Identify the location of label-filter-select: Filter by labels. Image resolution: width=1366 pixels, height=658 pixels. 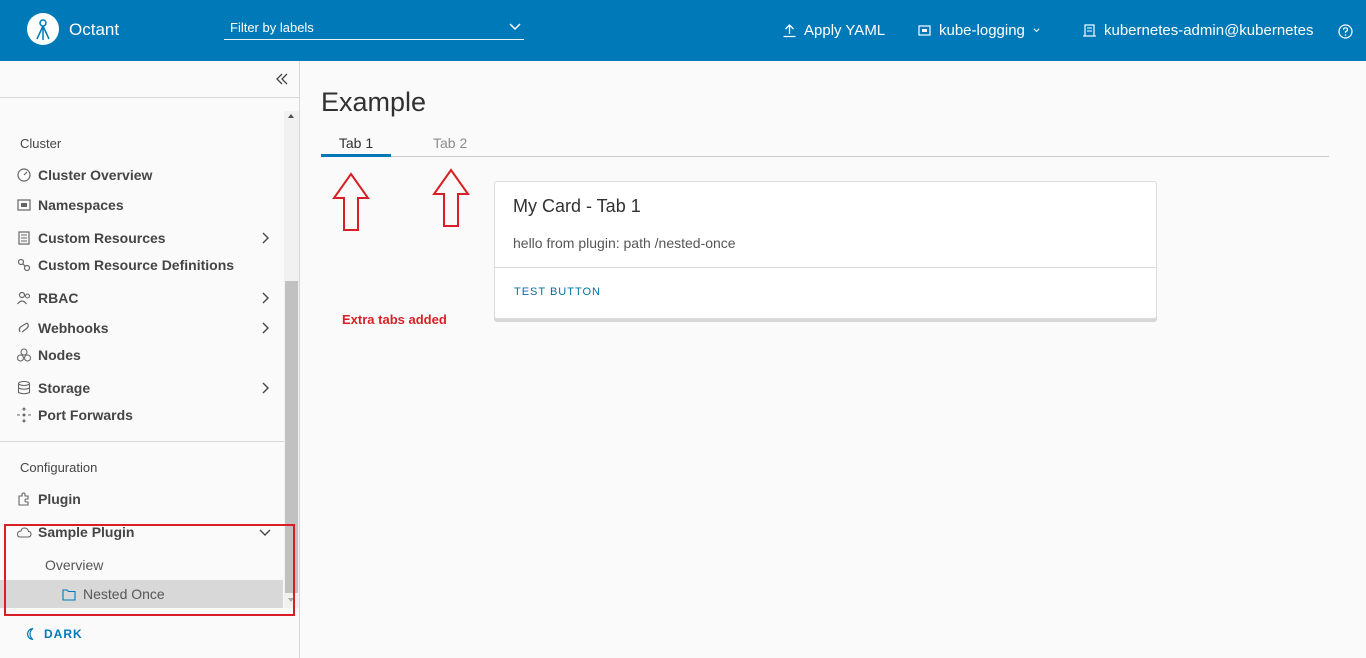
(374, 29).